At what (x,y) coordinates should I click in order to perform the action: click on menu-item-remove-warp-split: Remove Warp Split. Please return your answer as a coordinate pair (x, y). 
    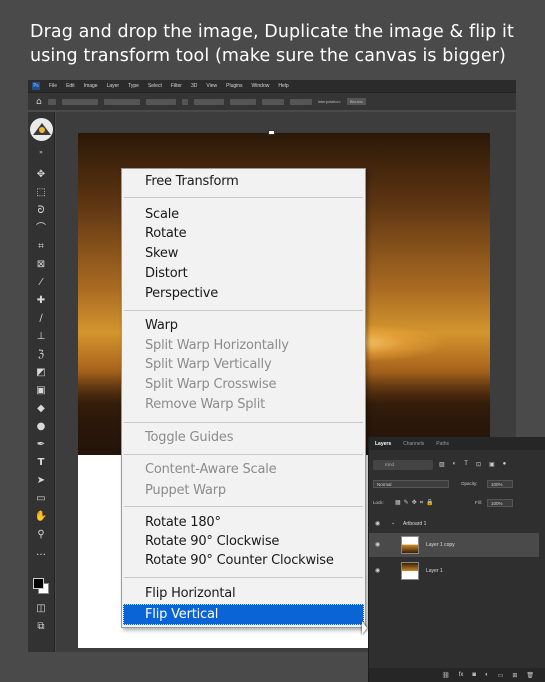
    Looking at the image, I should click on (205, 404).